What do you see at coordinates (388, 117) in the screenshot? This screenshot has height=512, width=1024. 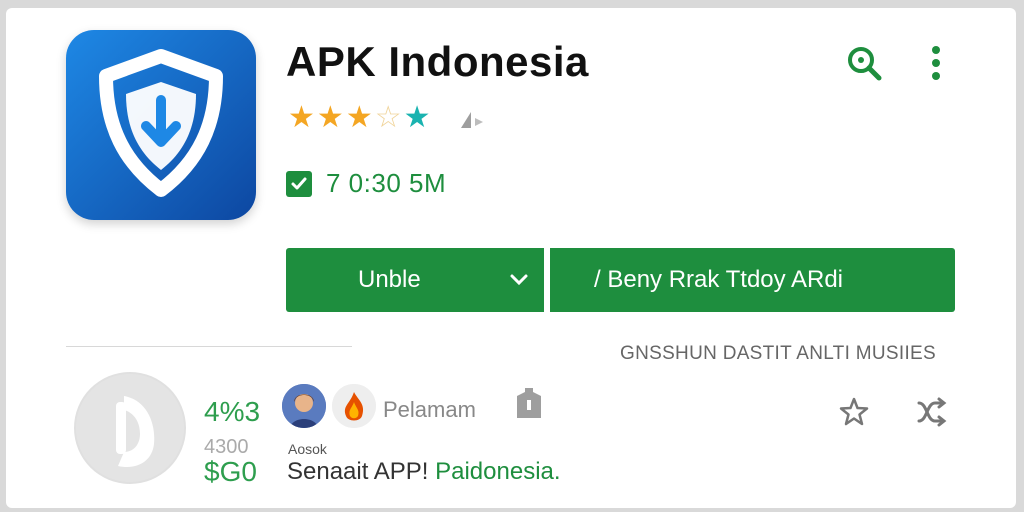 I see `star-outline-icon: ☆` at bounding box center [388, 117].